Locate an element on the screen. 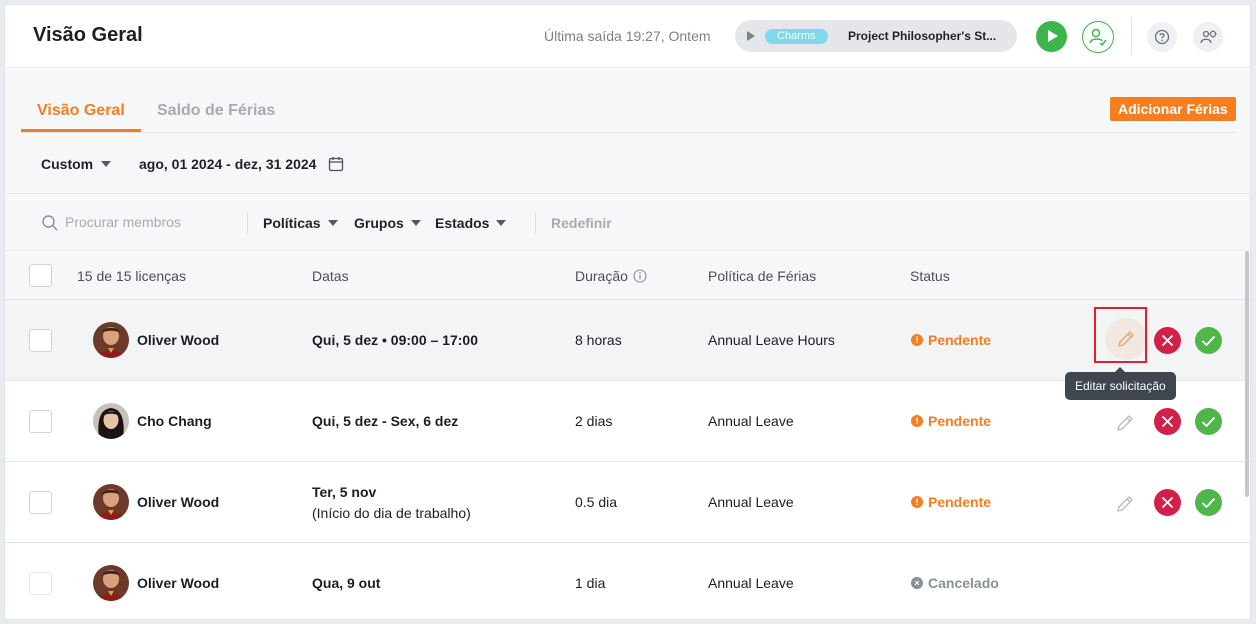 Image resolution: width=1256 pixels, height=624 pixels. cancelled-icon: × is located at coordinates (917, 583).